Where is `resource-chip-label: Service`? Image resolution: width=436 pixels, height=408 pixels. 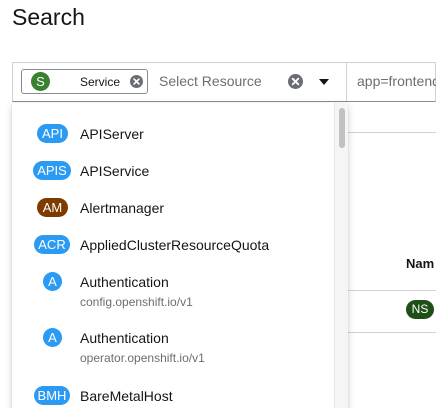 resource-chip-label: Service is located at coordinates (100, 82).